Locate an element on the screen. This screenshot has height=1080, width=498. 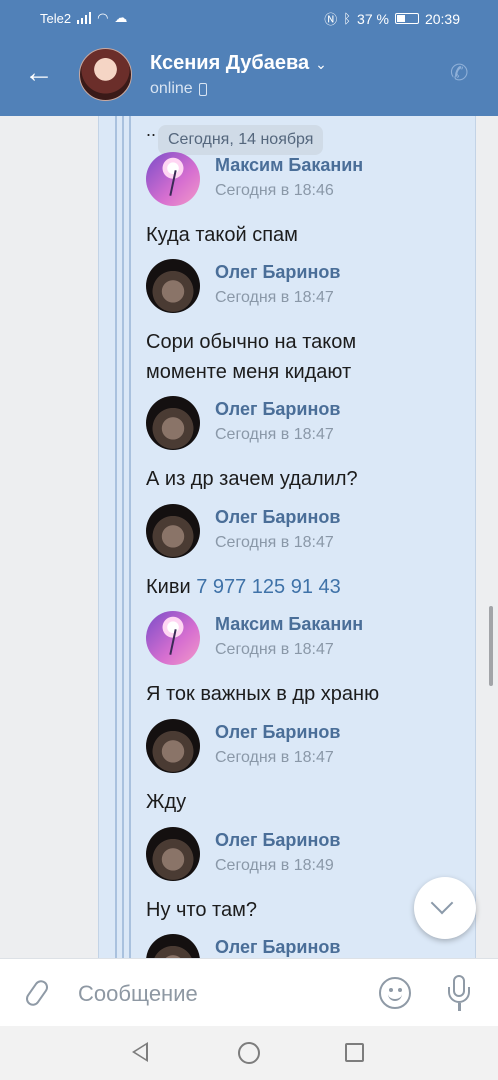
forward-quote-lines is located at coordinates (123, 537).